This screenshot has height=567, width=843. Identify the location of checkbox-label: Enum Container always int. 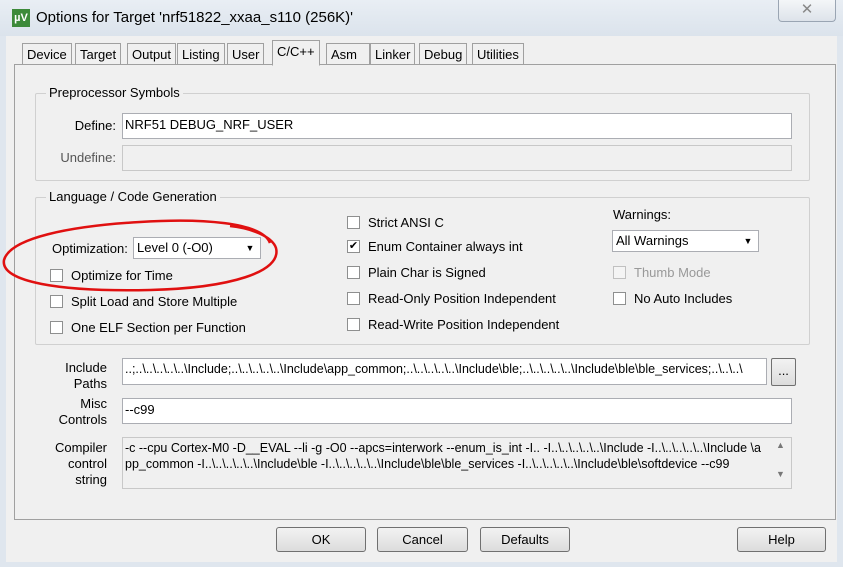
(445, 246).